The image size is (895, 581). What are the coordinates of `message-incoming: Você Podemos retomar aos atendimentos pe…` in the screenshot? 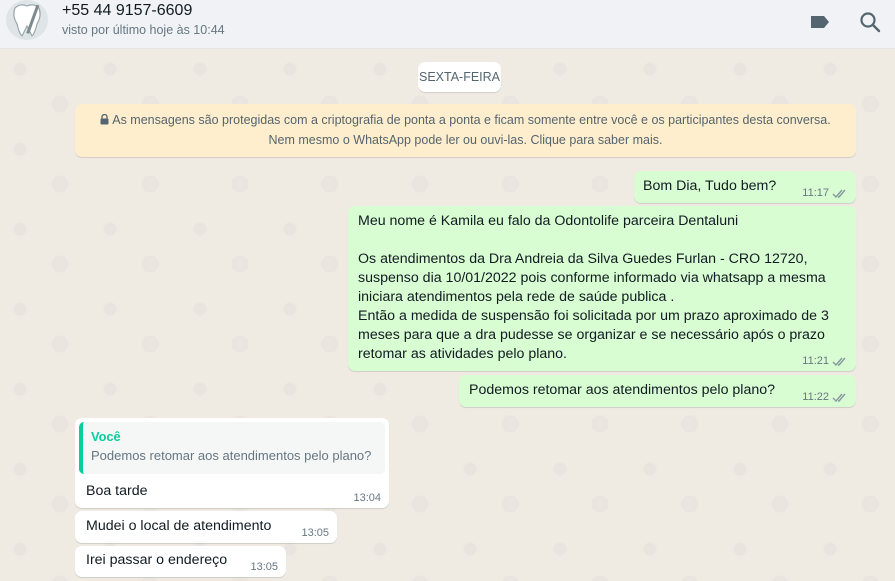 It's located at (232, 463).